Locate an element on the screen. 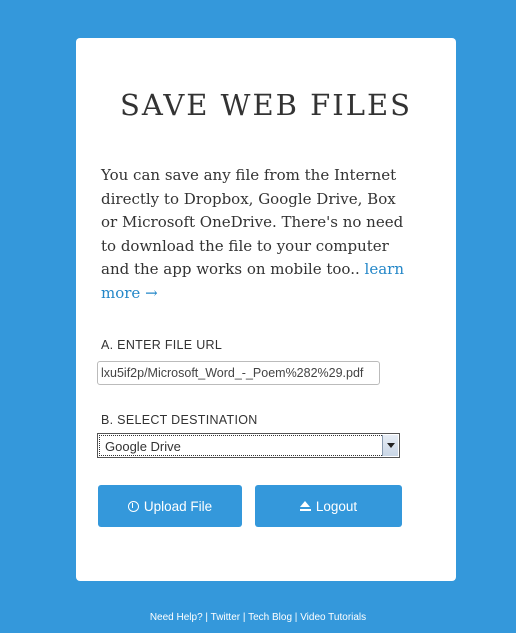 The width and height of the screenshot is (516, 633). page-title: SAVE WEB FILES is located at coordinates (266, 105).